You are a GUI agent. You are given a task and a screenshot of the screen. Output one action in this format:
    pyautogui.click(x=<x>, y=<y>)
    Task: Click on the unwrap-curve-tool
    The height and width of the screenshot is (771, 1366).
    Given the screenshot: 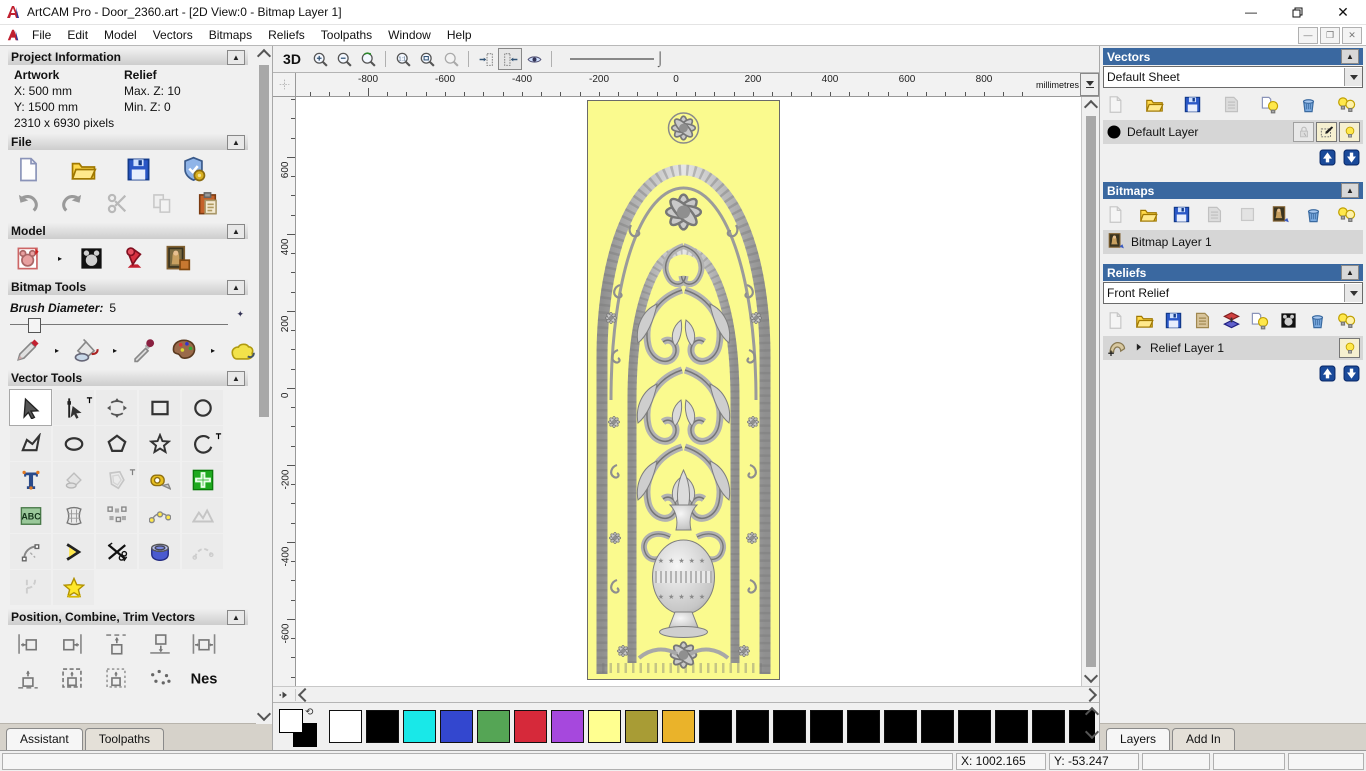 What is the action you would take?
    pyautogui.click(x=202, y=515)
    